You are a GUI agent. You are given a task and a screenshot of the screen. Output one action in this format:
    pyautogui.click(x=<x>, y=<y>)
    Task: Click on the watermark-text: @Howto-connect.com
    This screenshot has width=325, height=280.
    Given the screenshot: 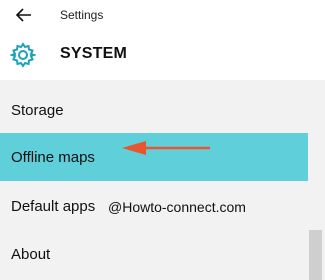 What is the action you would take?
    pyautogui.click(x=177, y=207)
    